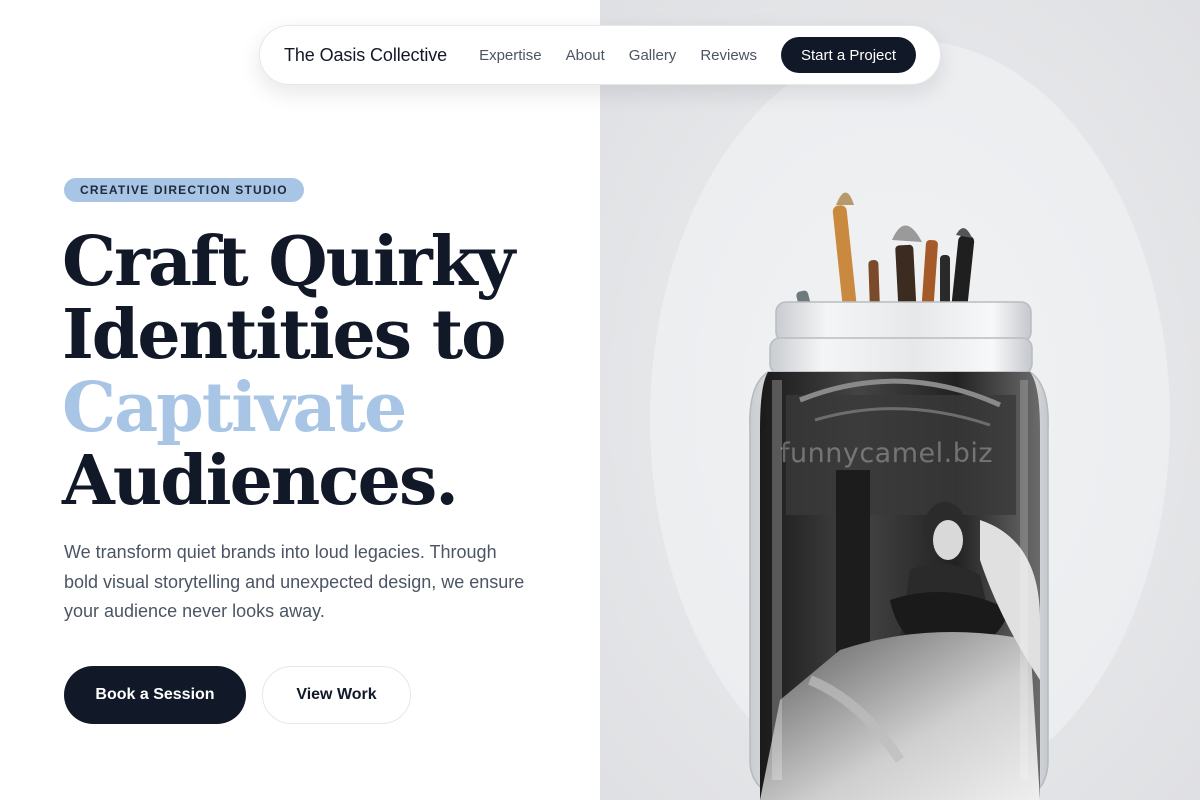 The image size is (1200, 800). What do you see at coordinates (653, 55) in the screenshot?
I see `nav-link-gallery: Gallery` at bounding box center [653, 55].